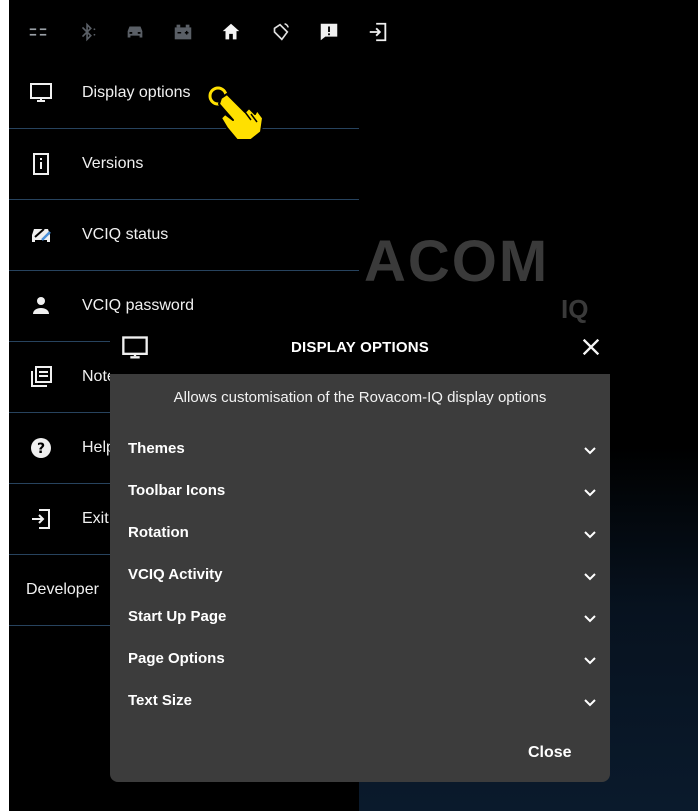 The image size is (698, 811). What do you see at coordinates (135, 32) in the screenshot?
I see `car-icon` at bounding box center [135, 32].